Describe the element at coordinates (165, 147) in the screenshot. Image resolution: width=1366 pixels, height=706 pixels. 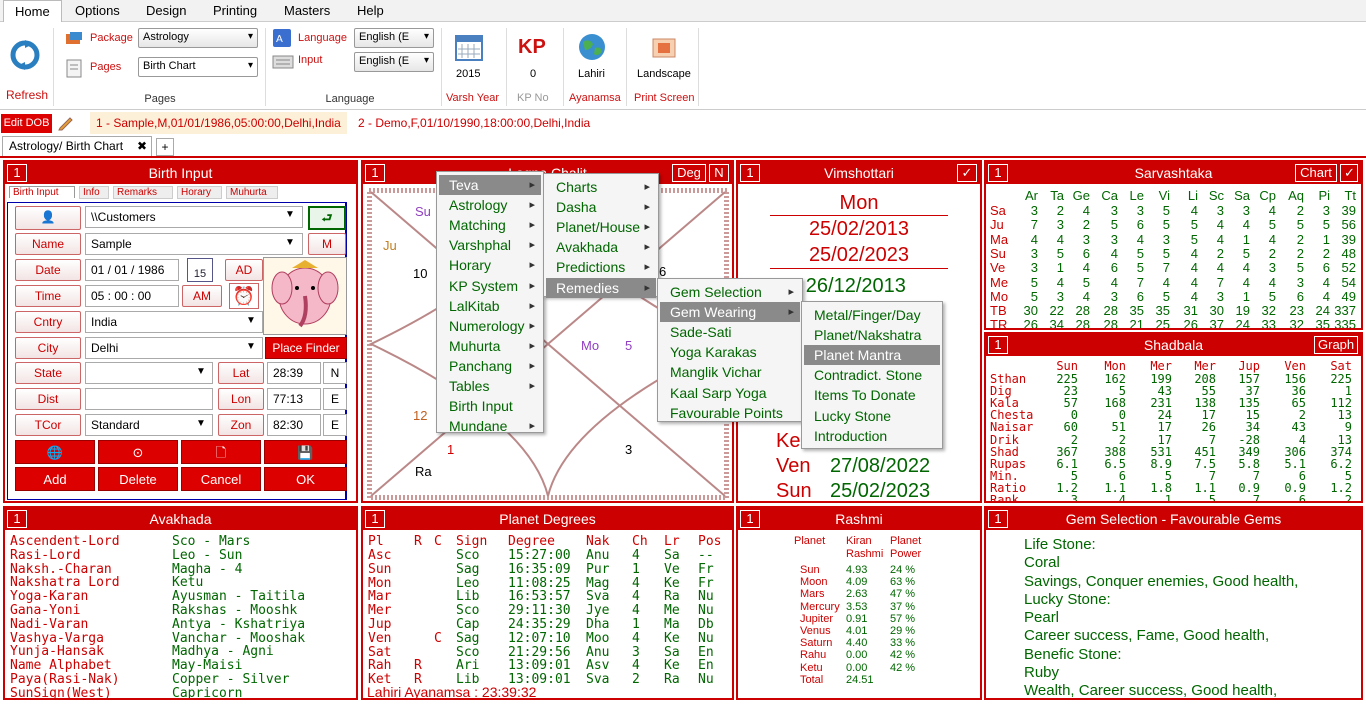
I see `add-tab-button: +` at that location.